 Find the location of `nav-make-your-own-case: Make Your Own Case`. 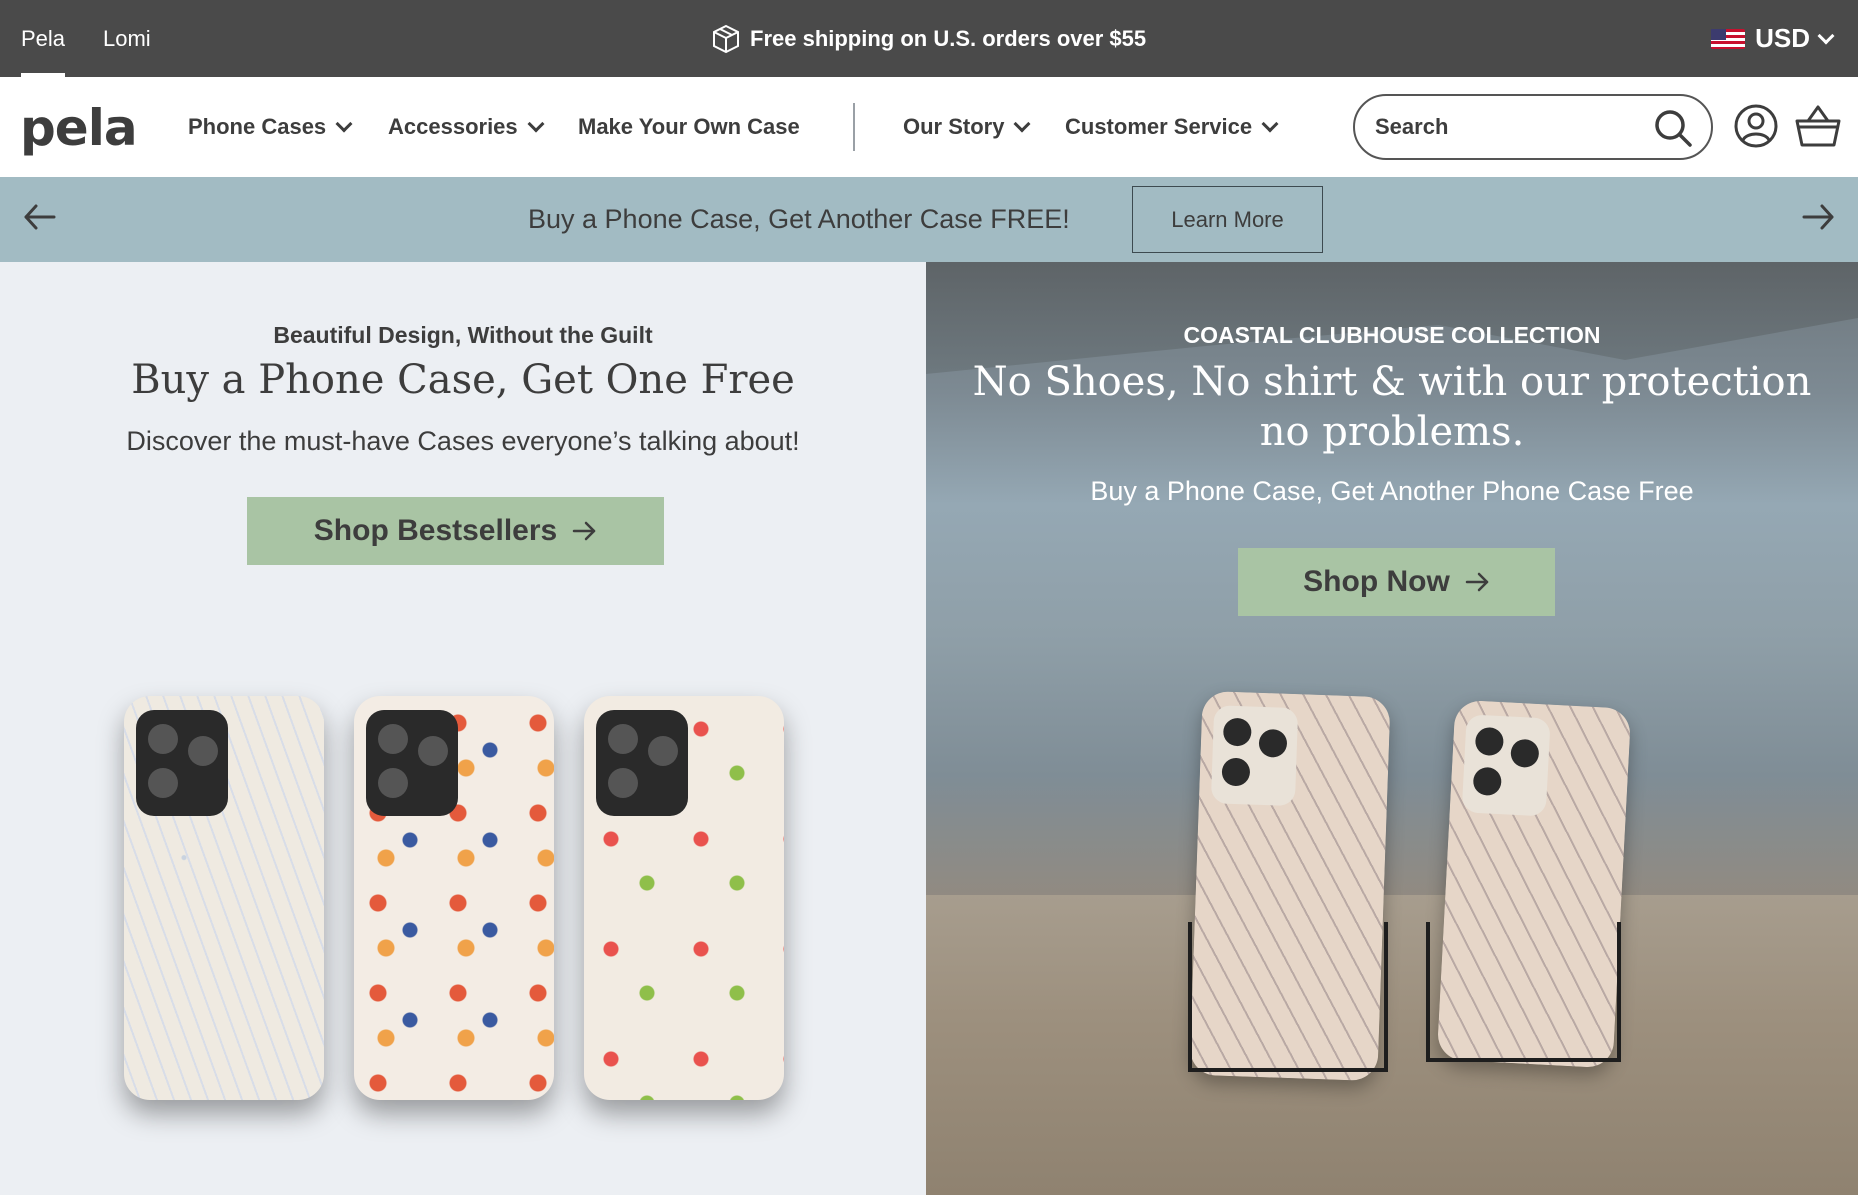

nav-make-your-own-case: Make Your Own Case is located at coordinates (689, 127).